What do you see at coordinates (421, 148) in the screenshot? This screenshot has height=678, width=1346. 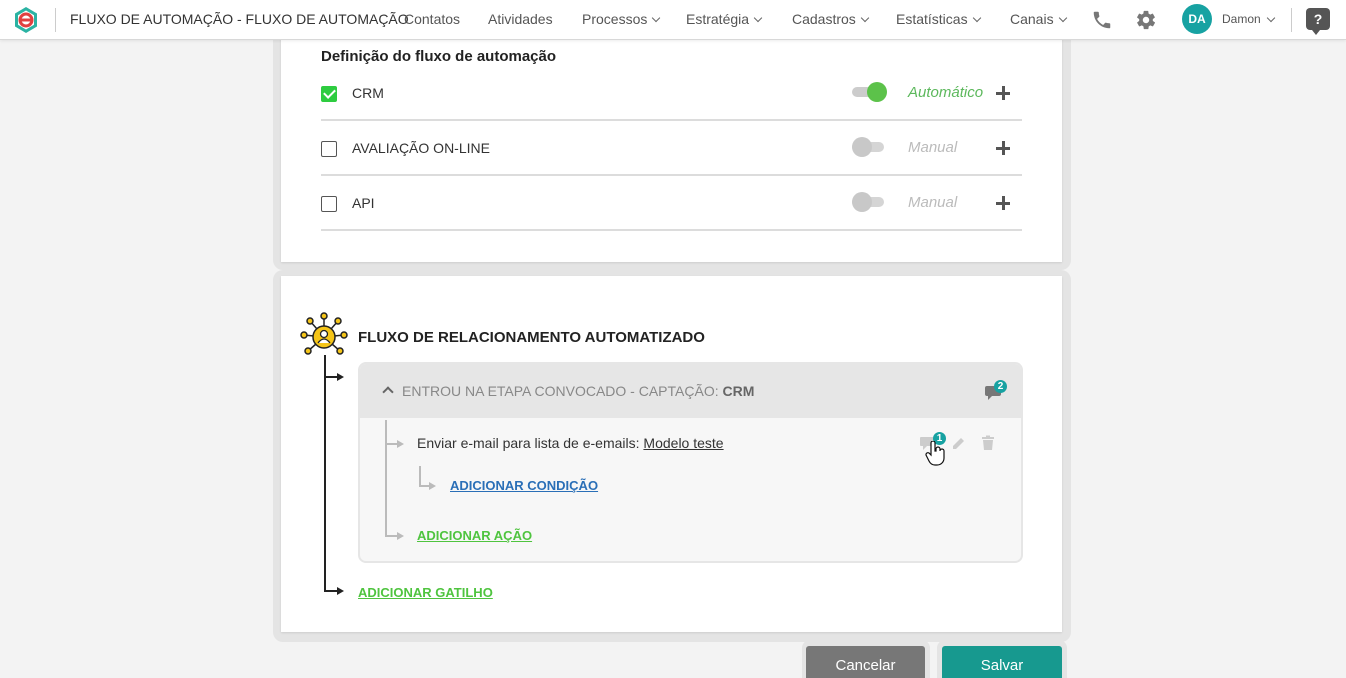 I see `row-label: AVALIAÇÃO ON-LINE` at bounding box center [421, 148].